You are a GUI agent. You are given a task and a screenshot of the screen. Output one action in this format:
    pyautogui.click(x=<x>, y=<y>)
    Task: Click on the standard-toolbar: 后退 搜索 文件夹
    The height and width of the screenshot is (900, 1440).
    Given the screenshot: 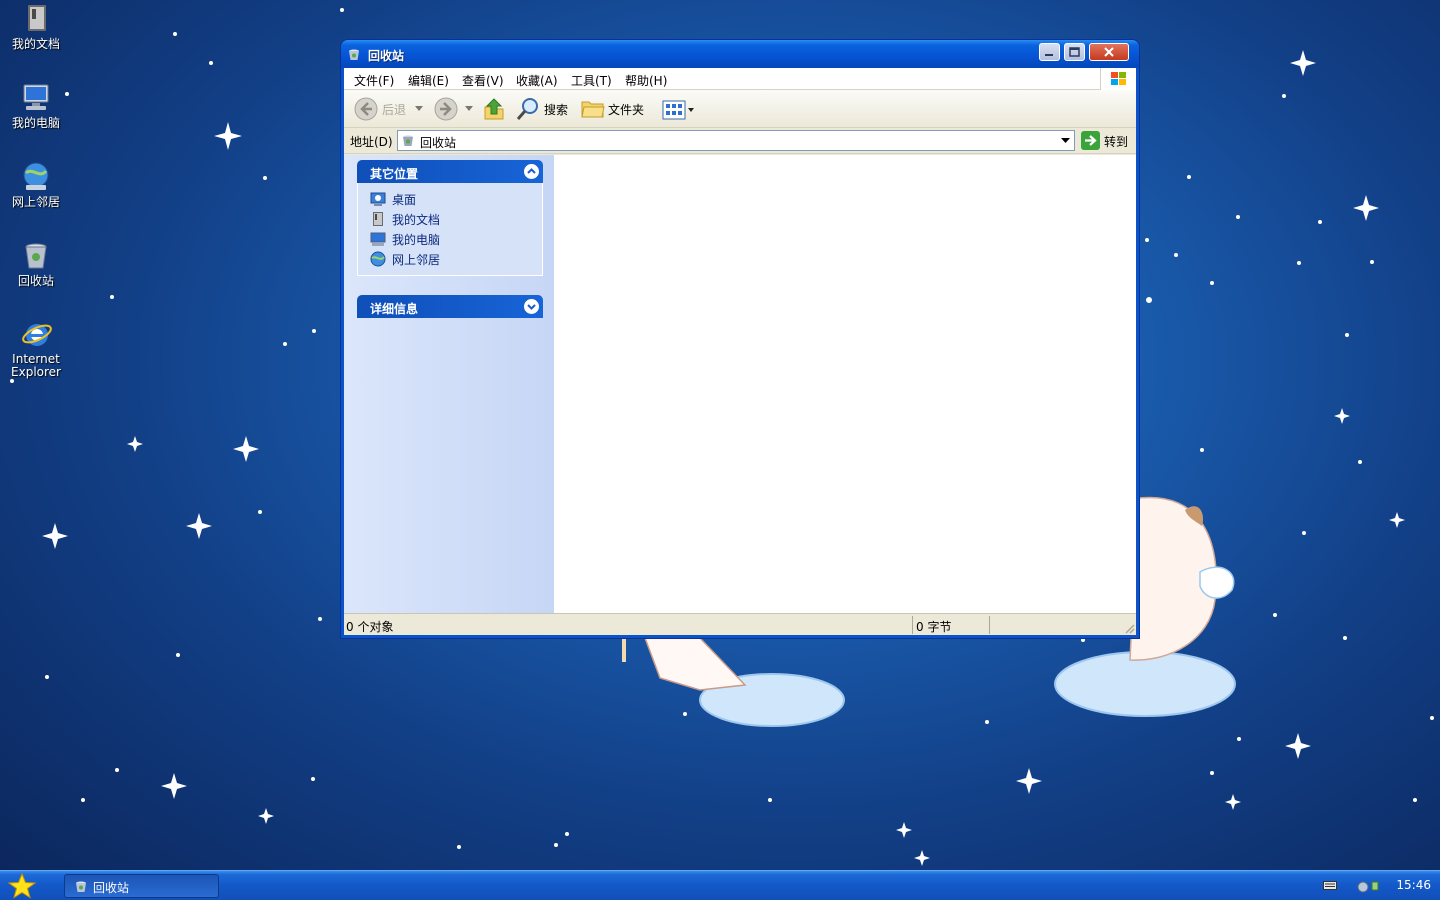 What is the action you would take?
    pyautogui.click(x=740, y=109)
    